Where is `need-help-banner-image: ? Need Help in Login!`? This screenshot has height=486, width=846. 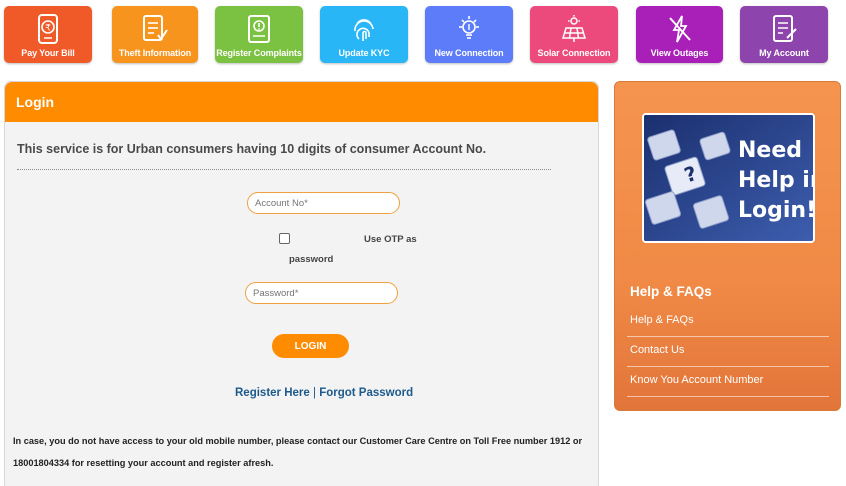
need-help-banner-image: ? Need Help in Login! is located at coordinates (728, 178).